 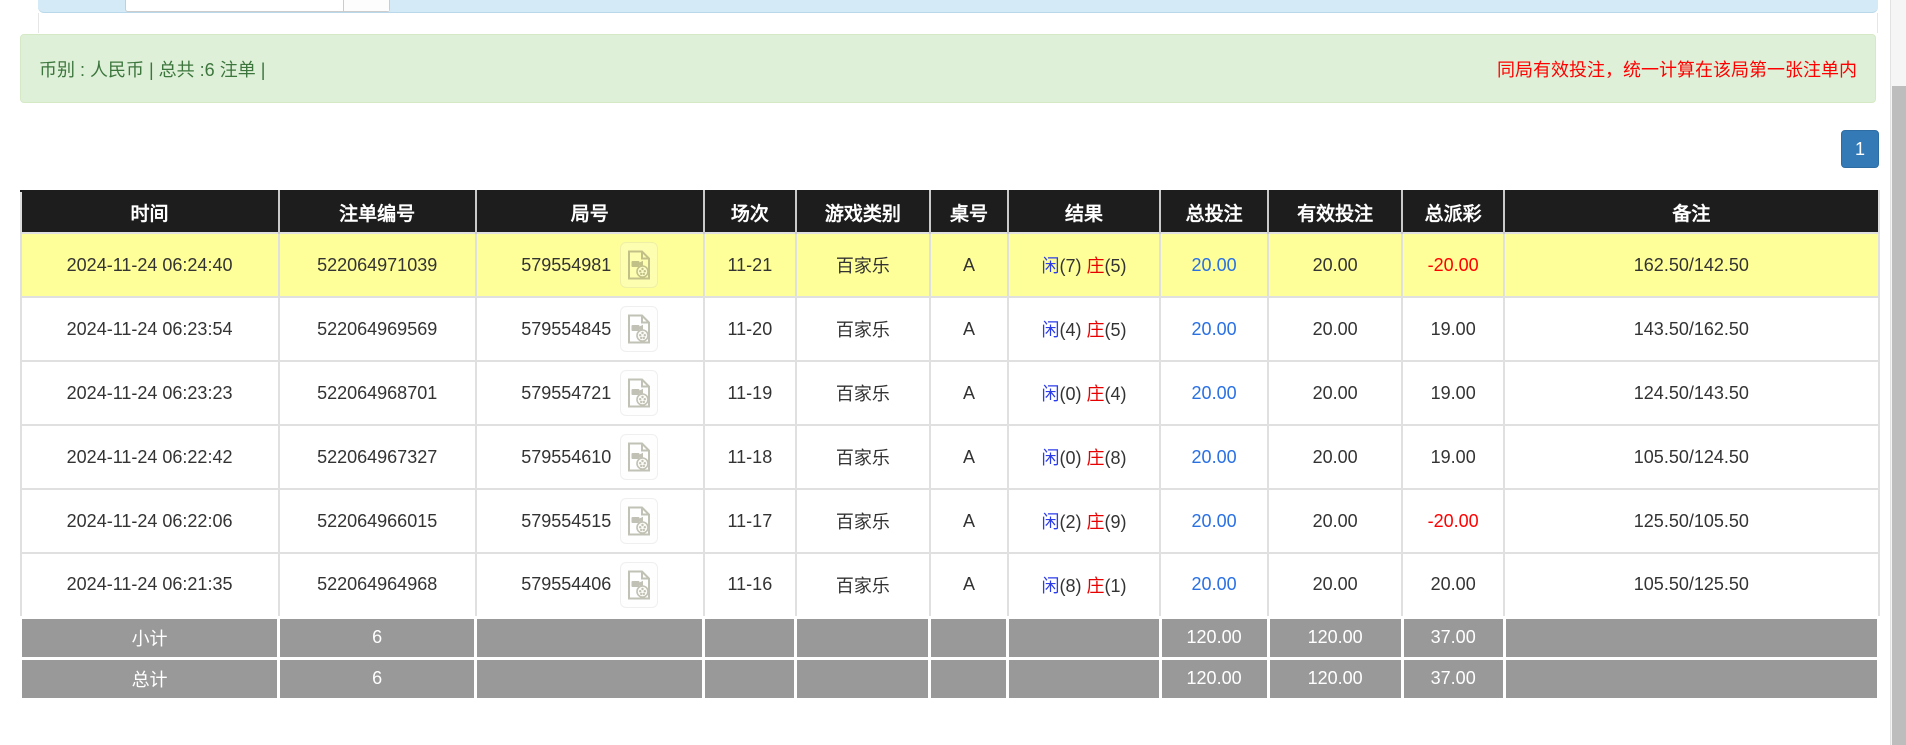 I want to click on top-panel-header, so click(x=958, y=6).